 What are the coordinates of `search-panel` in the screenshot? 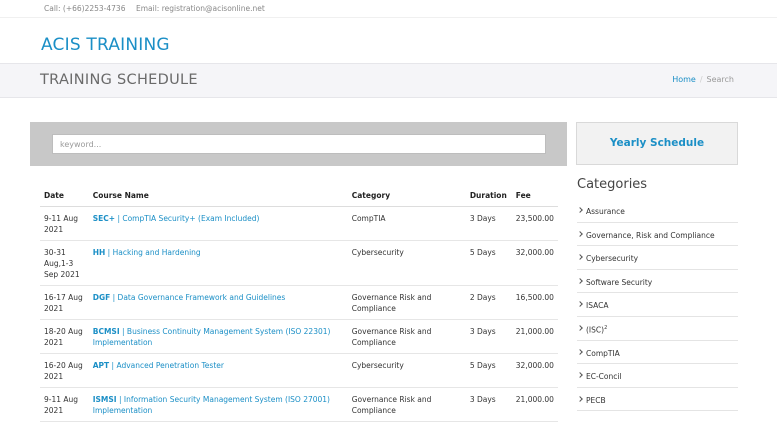 It's located at (298, 144).